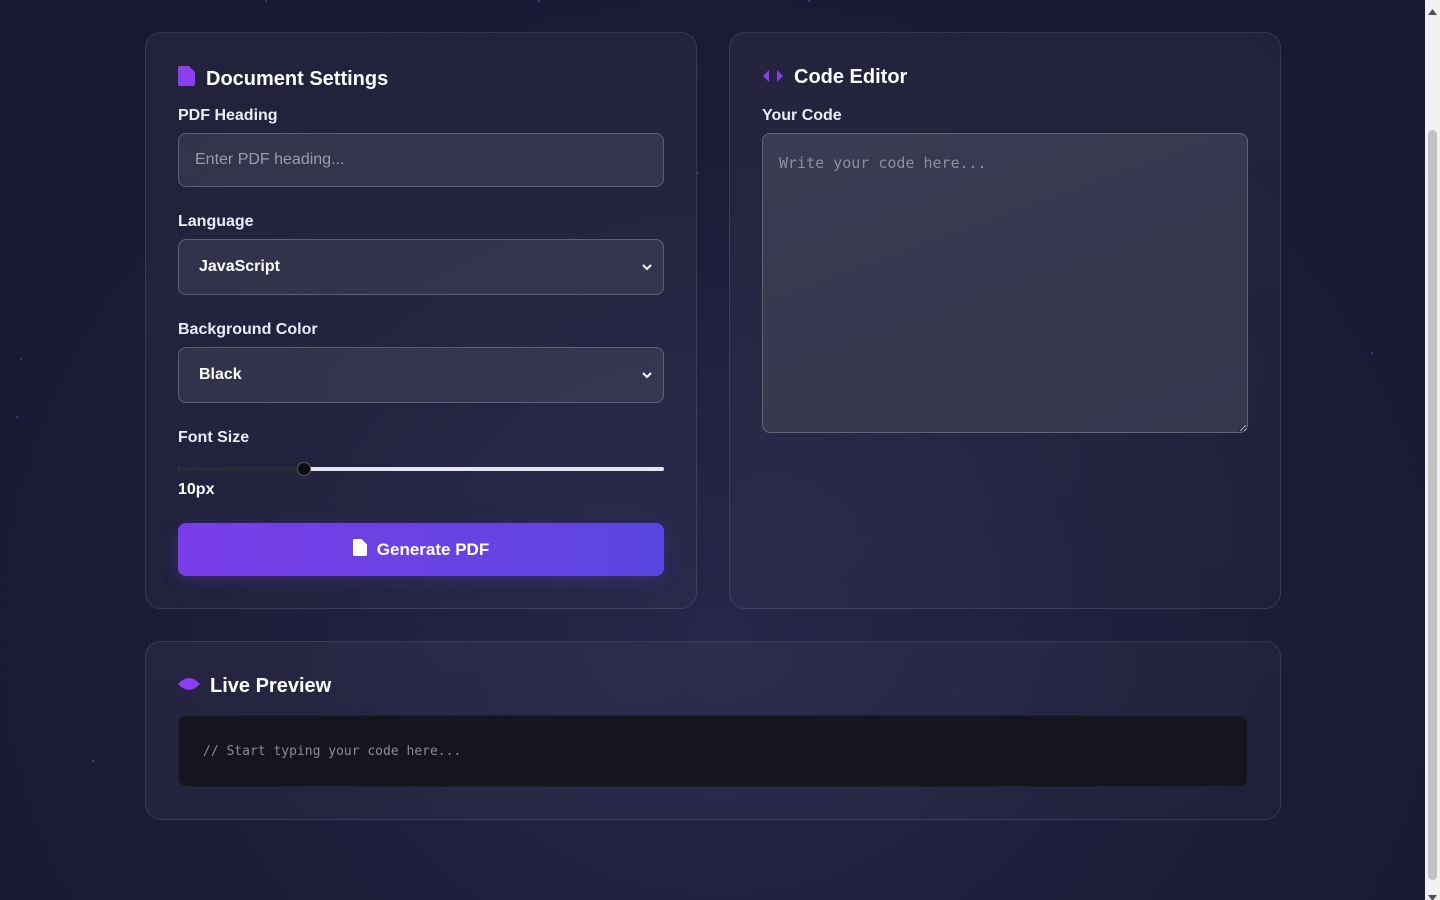  Describe the element at coordinates (214, 437) in the screenshot. I see `font-size-label: Font Size` at that location.